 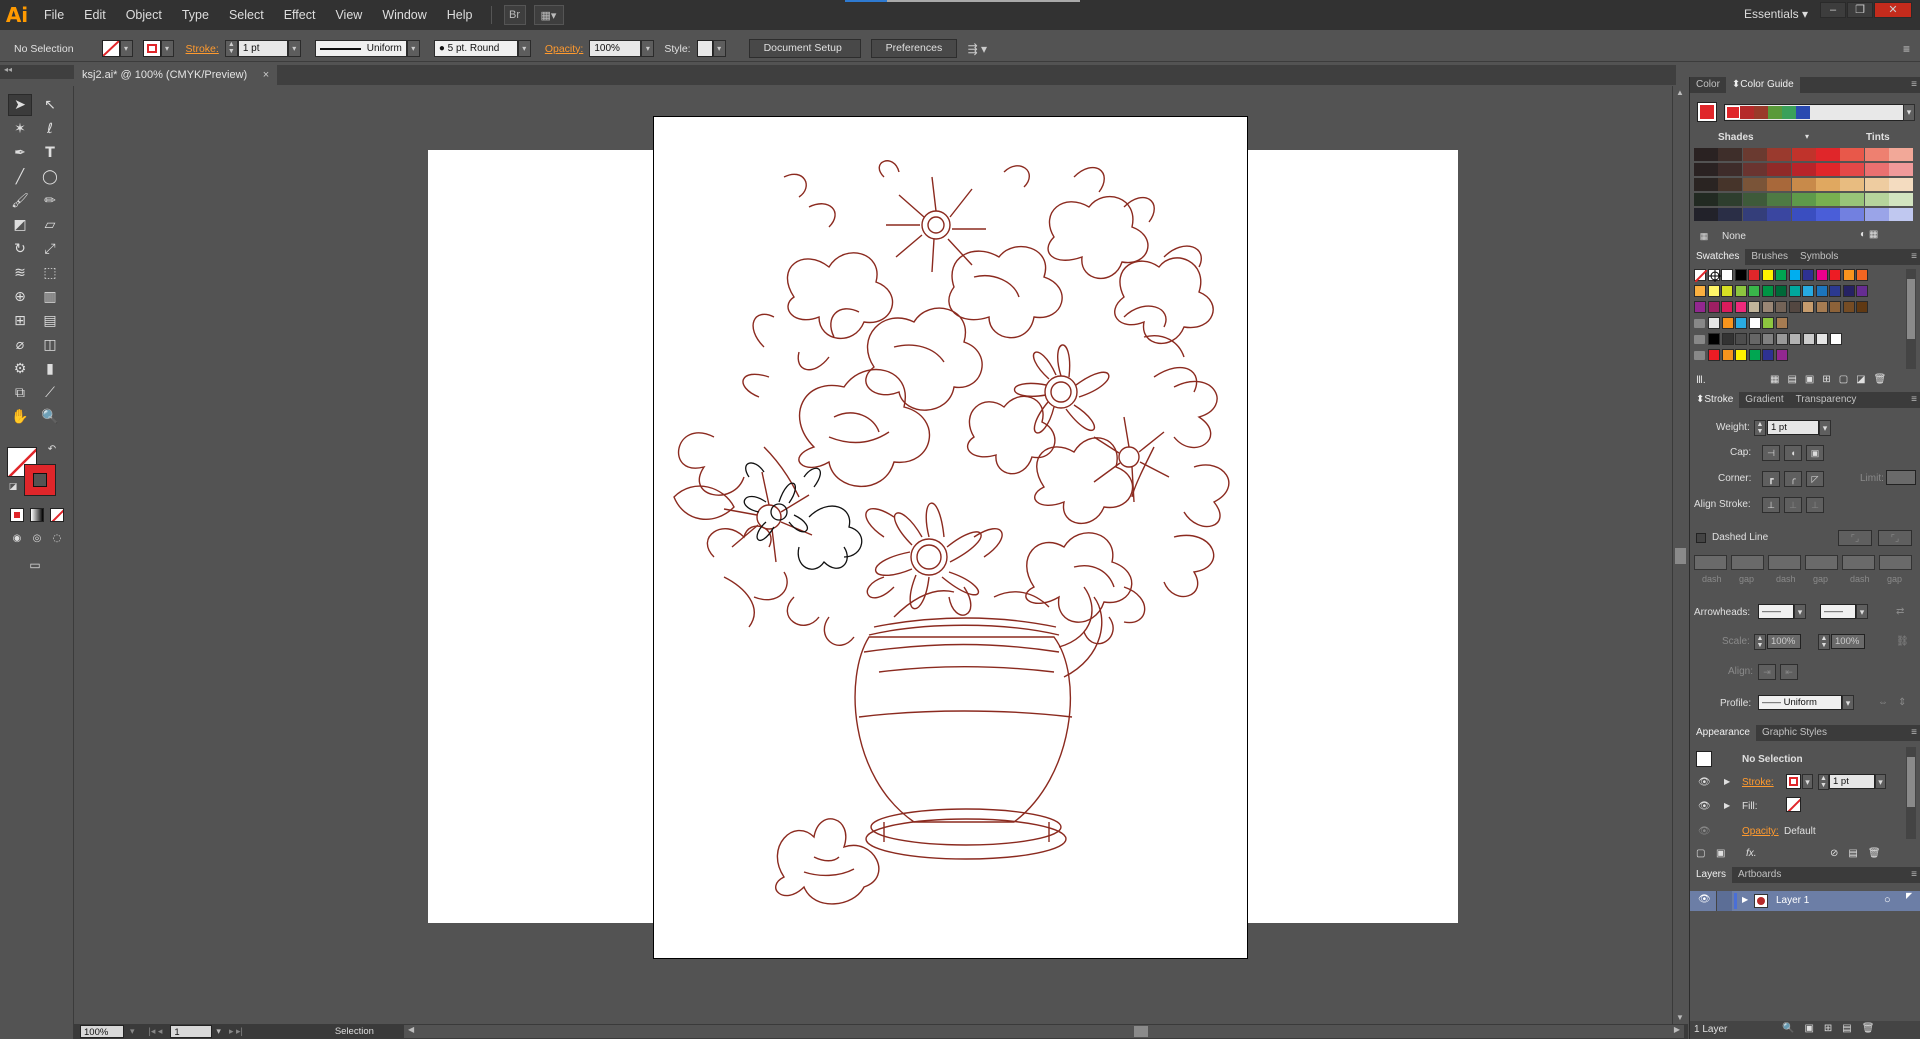 I want to click on perspective-grid-tool-icon: ▥, so click(x=50, y=297).